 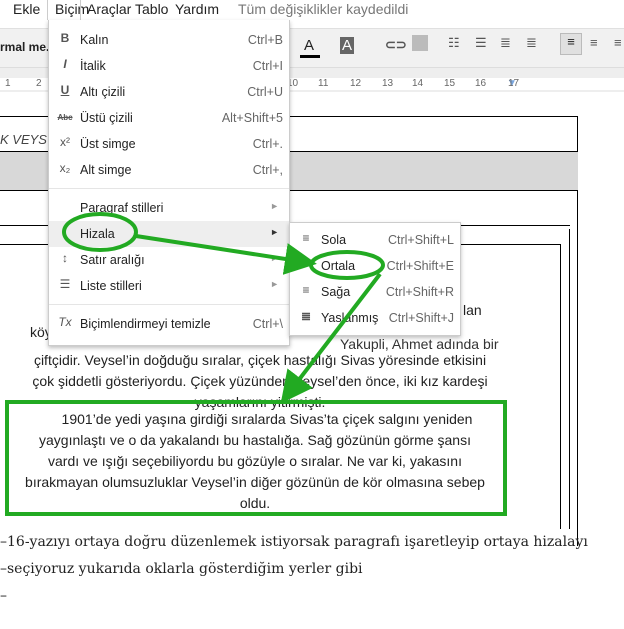 What do you see at coordinates (256, 458) in the screenshot?
I see `highlight-box-paragraph` at bounding box center [256, 458].